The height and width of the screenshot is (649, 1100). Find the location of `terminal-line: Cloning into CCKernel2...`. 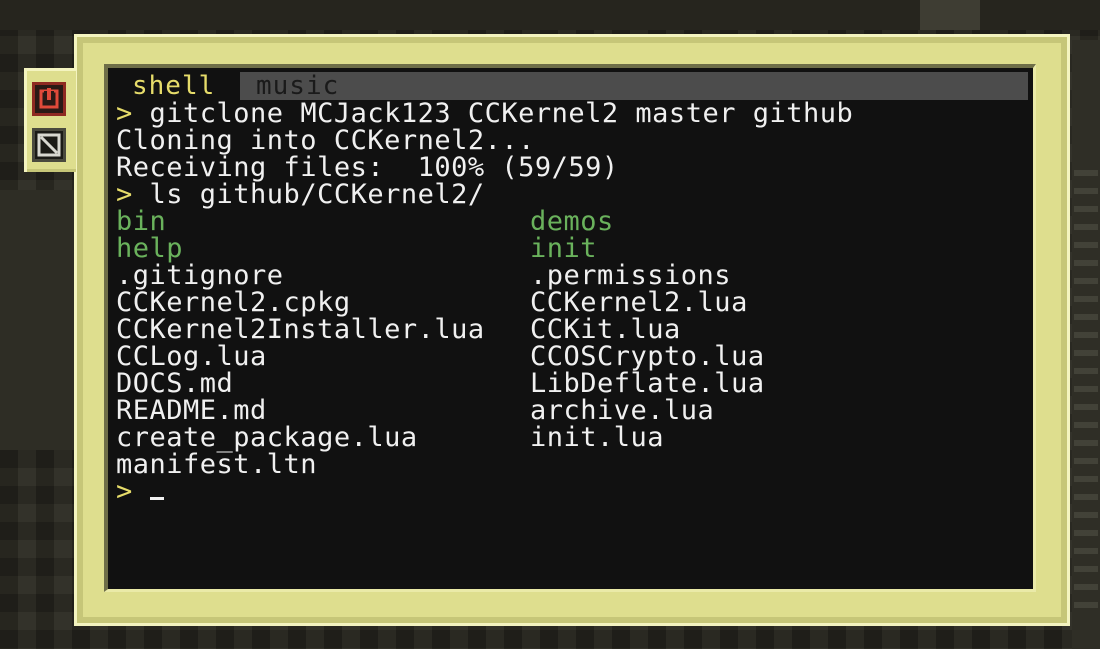

terminal-line: Cloning into CCKernel2... is located at coordinates (325, 140).